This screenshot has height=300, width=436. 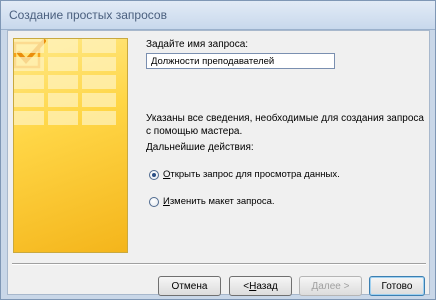 I want to click on cancel-button: Отмена, so click(x=189, y=286).